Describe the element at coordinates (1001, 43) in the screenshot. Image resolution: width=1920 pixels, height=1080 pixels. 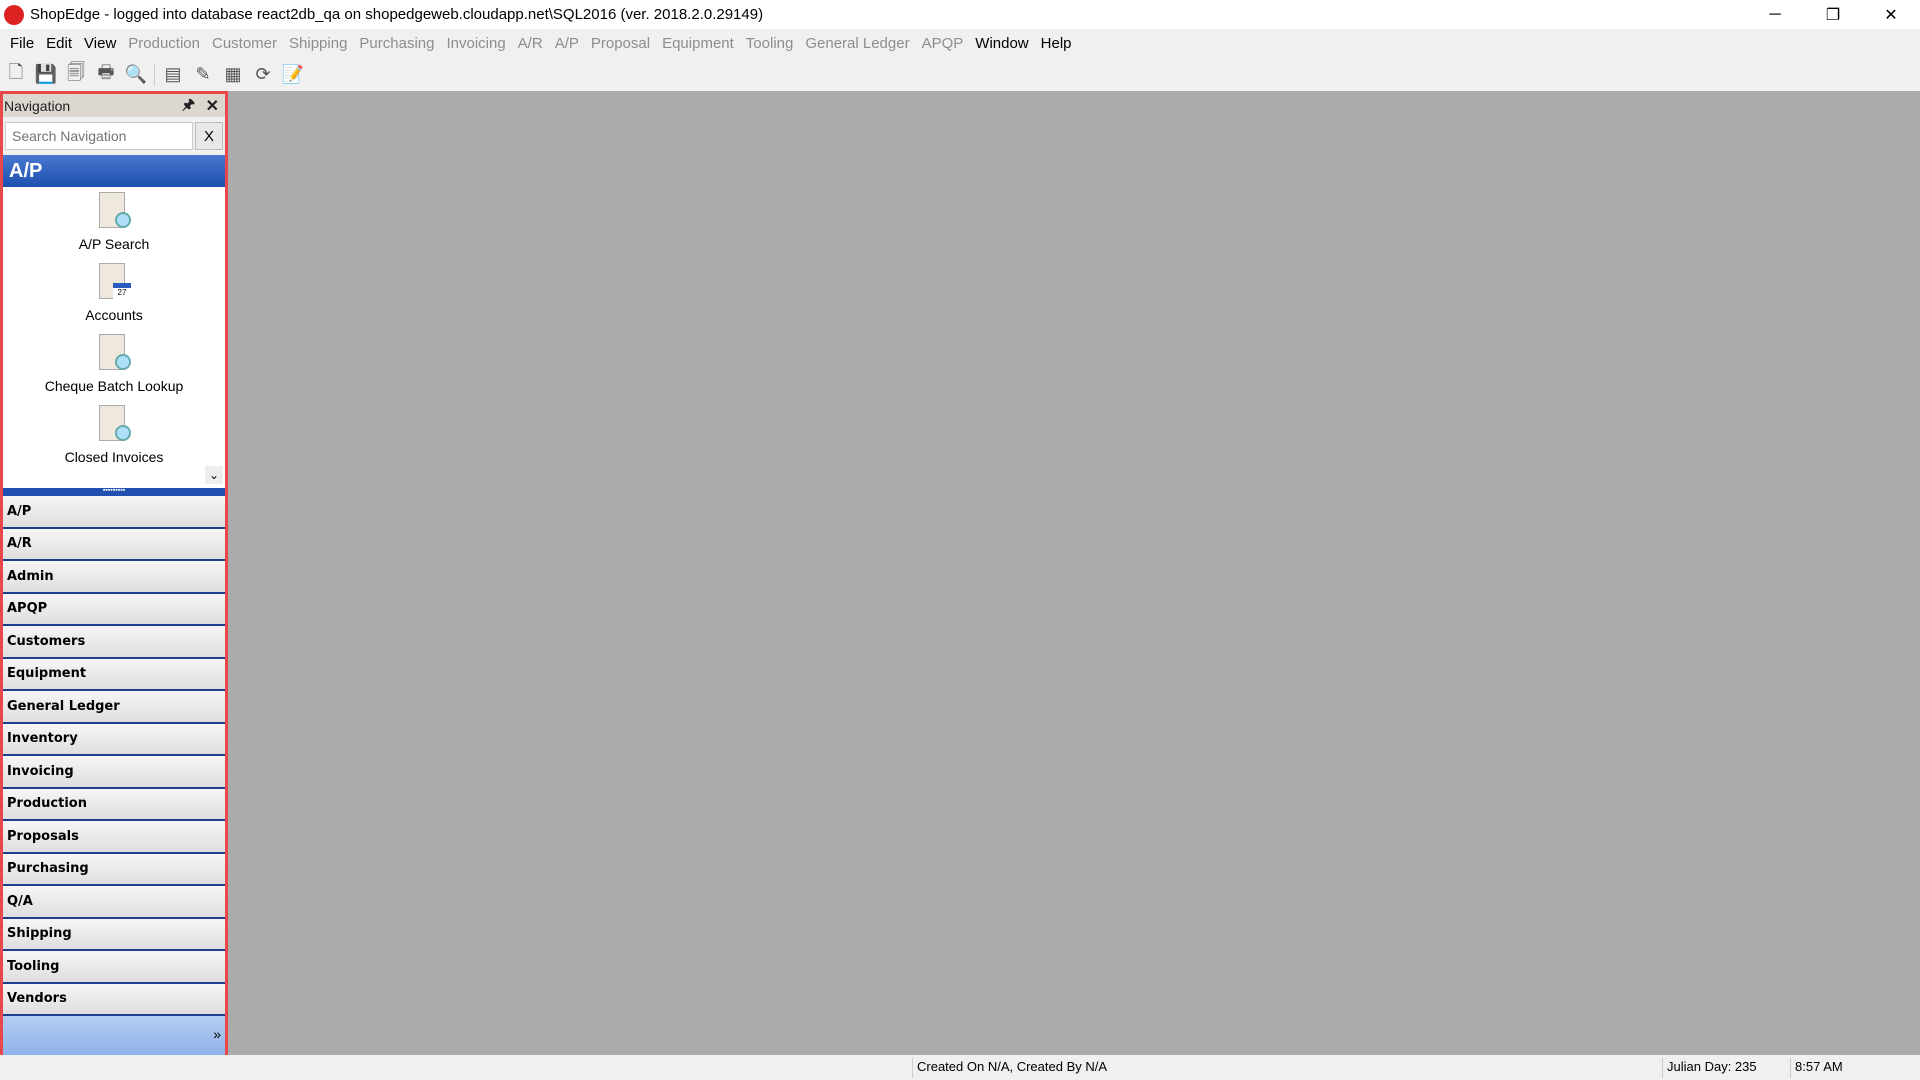
I see `menu-window: Window` at that location.